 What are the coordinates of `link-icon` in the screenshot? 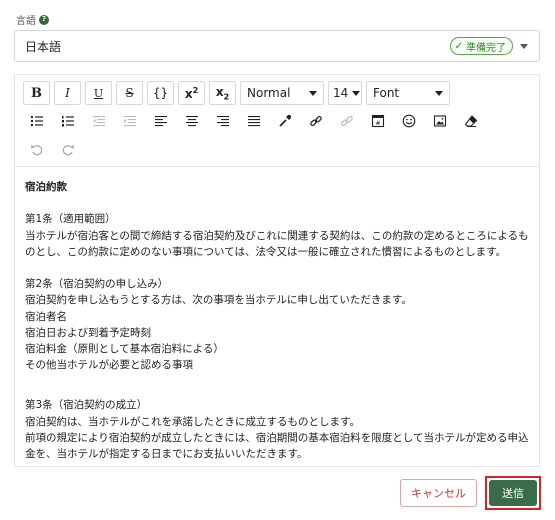 It's located at (315, 121).